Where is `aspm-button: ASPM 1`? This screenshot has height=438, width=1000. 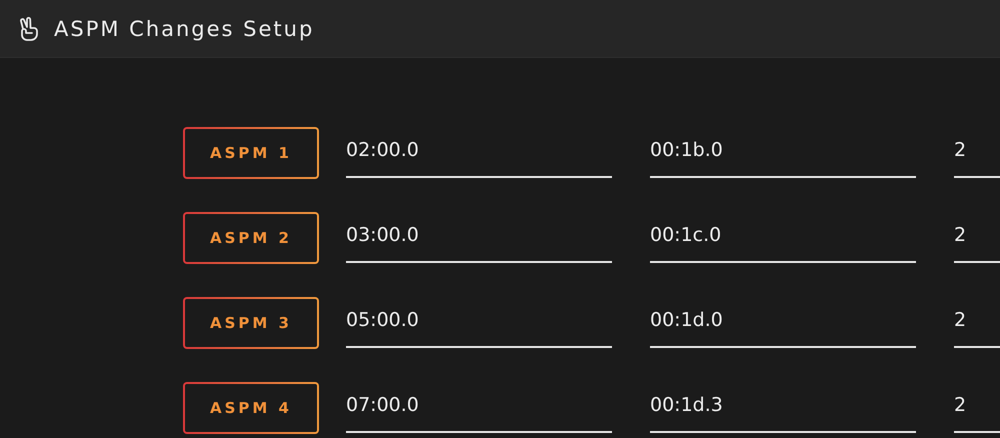
aspm-button: ASPM 1 is located at coordinates (251, 153).